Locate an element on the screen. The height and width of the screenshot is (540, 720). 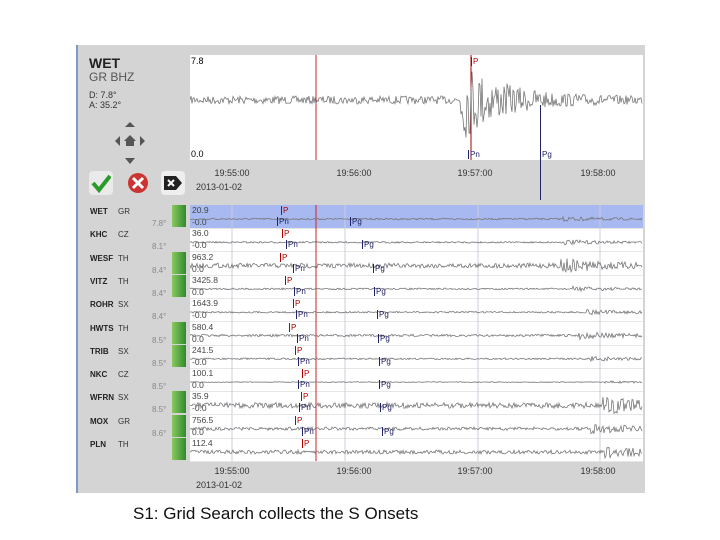
home-icon is located at coordinates (130, 140).